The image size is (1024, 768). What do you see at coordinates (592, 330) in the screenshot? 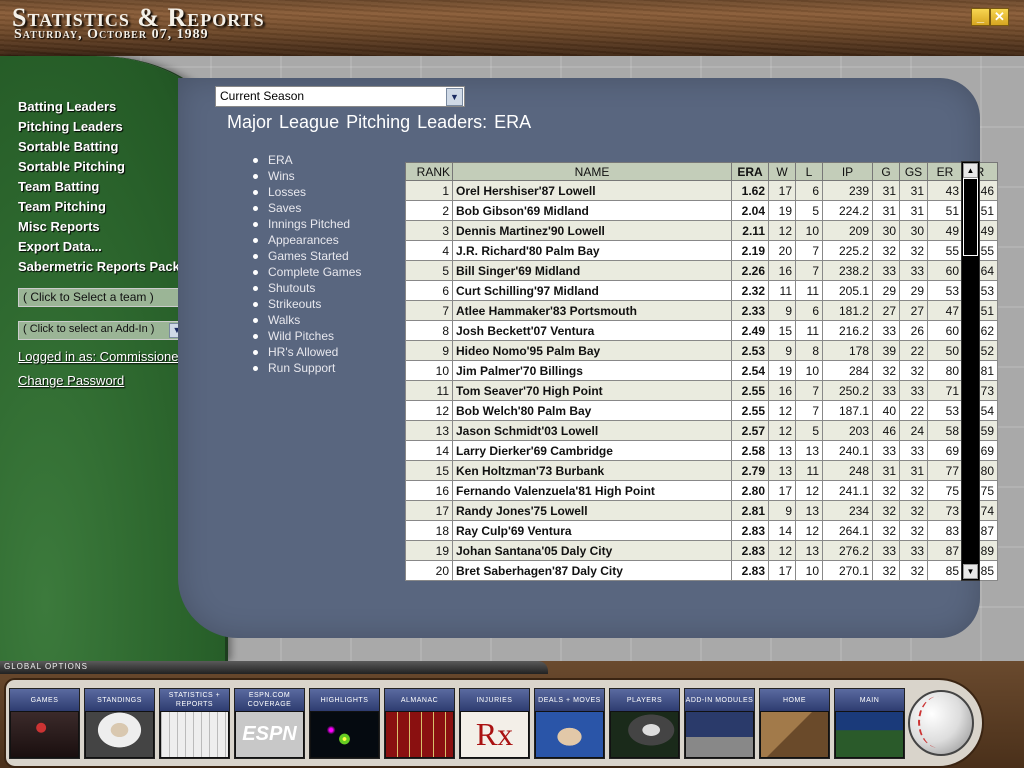
I see `player-name-cell: Josh Beckett'07 Ventura` at bounding box center [592, 330].